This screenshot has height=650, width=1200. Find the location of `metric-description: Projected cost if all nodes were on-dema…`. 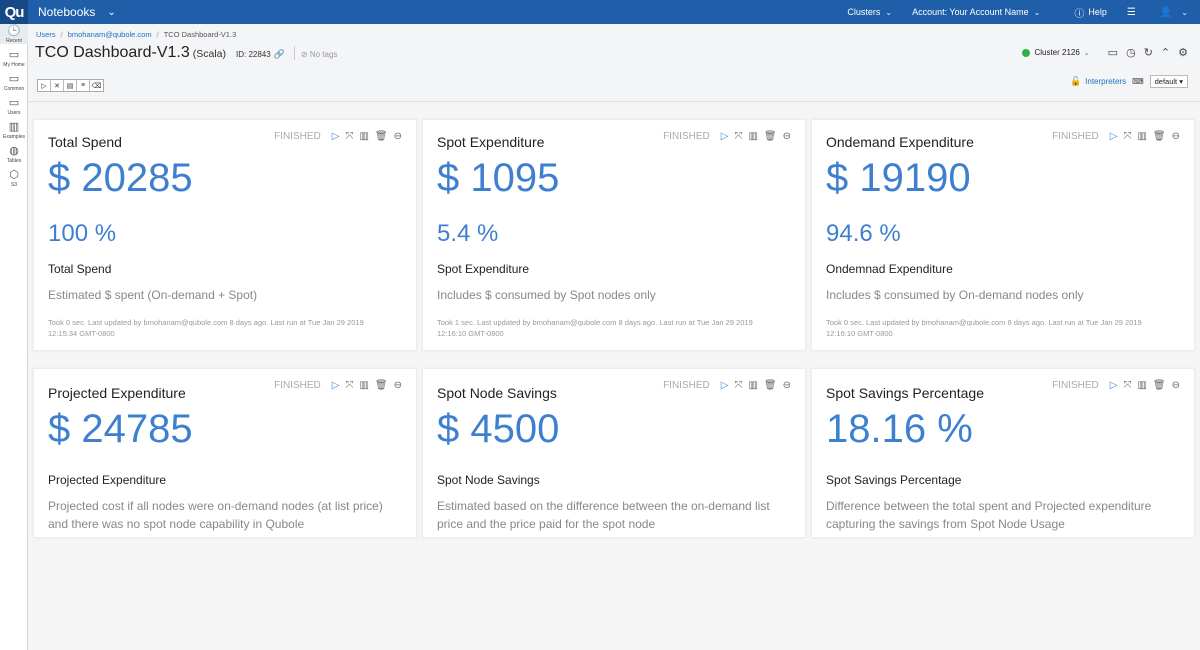

metric-description: Projected cost if all nodes were on-dema… is located at coordinates (215, 515).